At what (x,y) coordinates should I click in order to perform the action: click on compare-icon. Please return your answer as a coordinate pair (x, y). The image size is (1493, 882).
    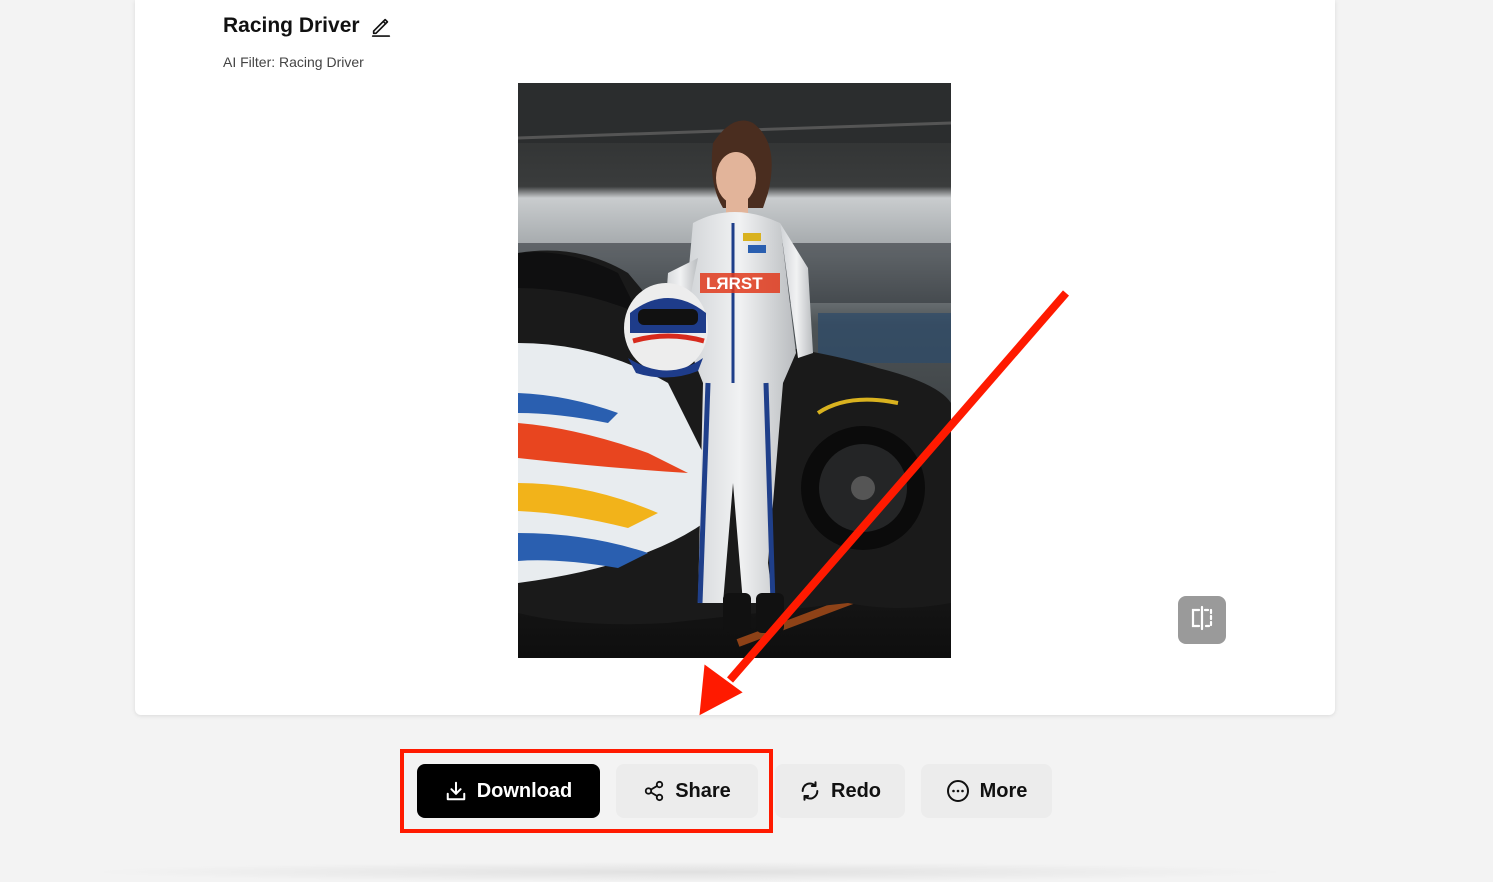
    Looking at the image, I should click on (1202, 620).